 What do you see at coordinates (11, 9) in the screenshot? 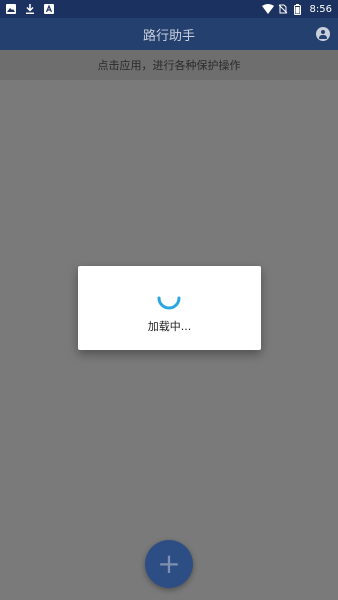
I see `image-icon` at bounding box center [11, 9].